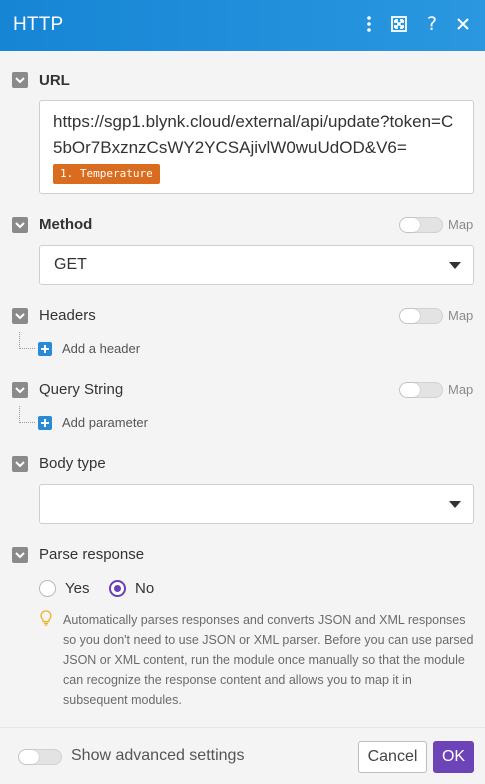 Image resolution: width=485 pixels, height=784 pixels. Describe the element at coordinates (92, 554) in the screenshot. I see `parse-response-label: Parse response` at that location.